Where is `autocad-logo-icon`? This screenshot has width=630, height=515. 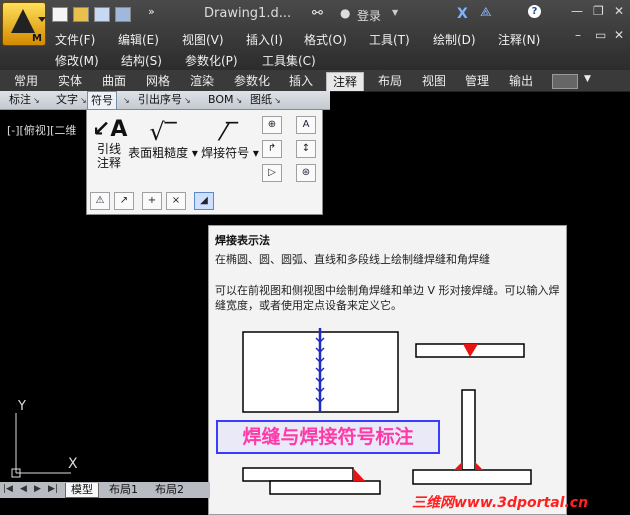
autocad-logo-icon is located at coordinates (23, 21).